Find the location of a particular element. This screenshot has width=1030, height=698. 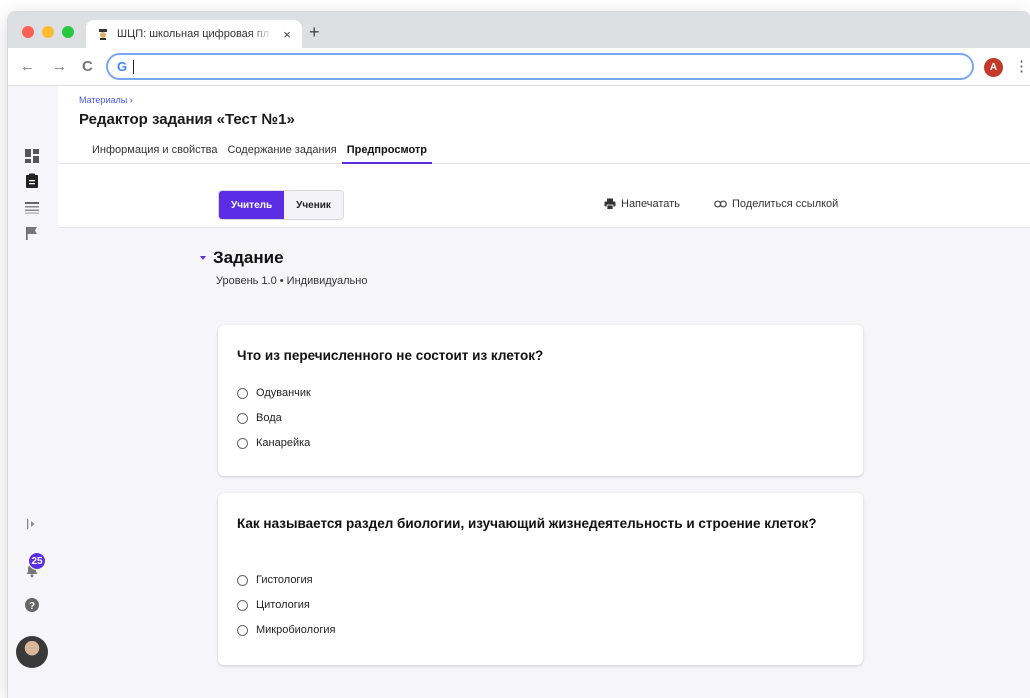

option-label: Цитология is located at coordinates (283, 605).